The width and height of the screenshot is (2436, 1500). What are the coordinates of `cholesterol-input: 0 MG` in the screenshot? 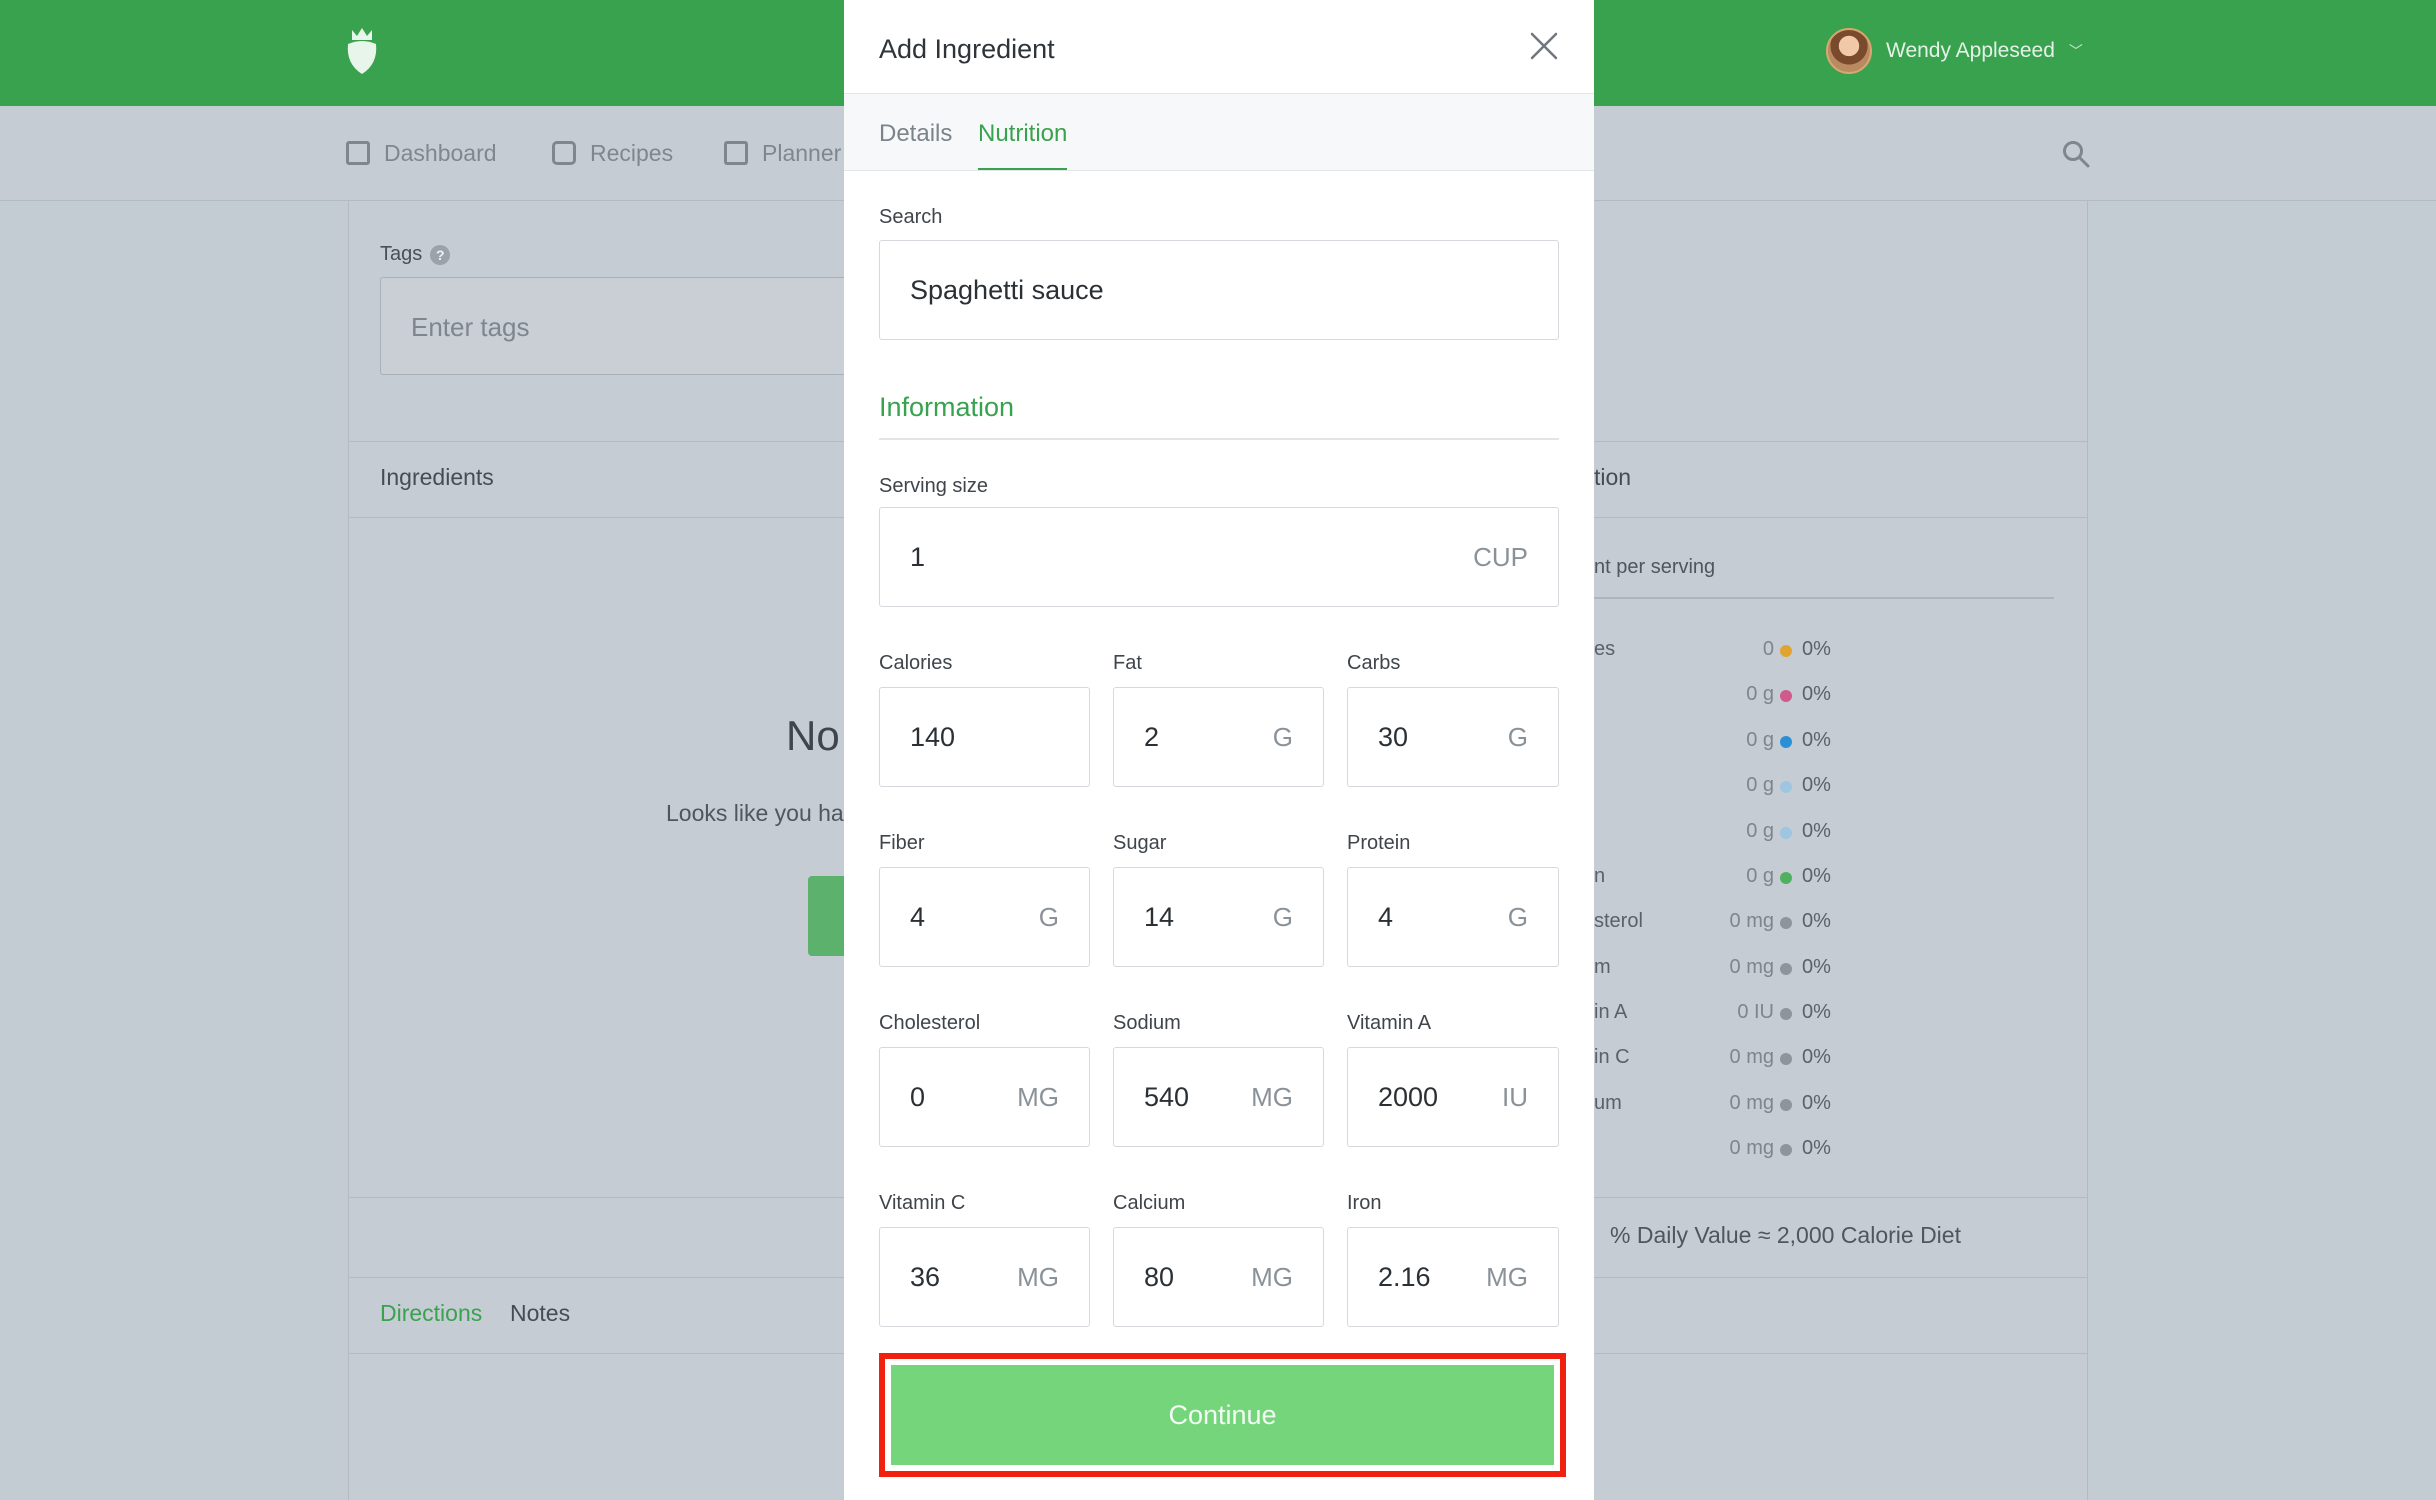 It's located at (984, 1097).